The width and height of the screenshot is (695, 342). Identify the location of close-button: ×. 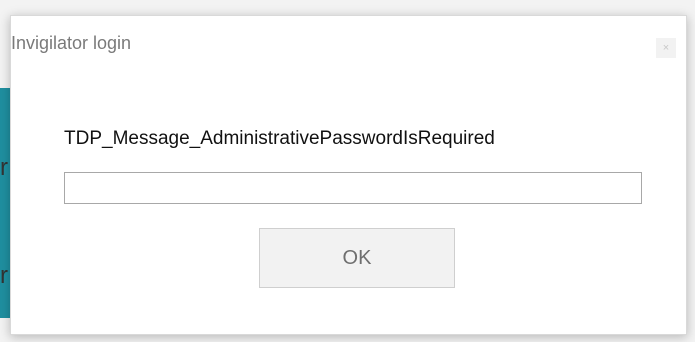
(666, 48).